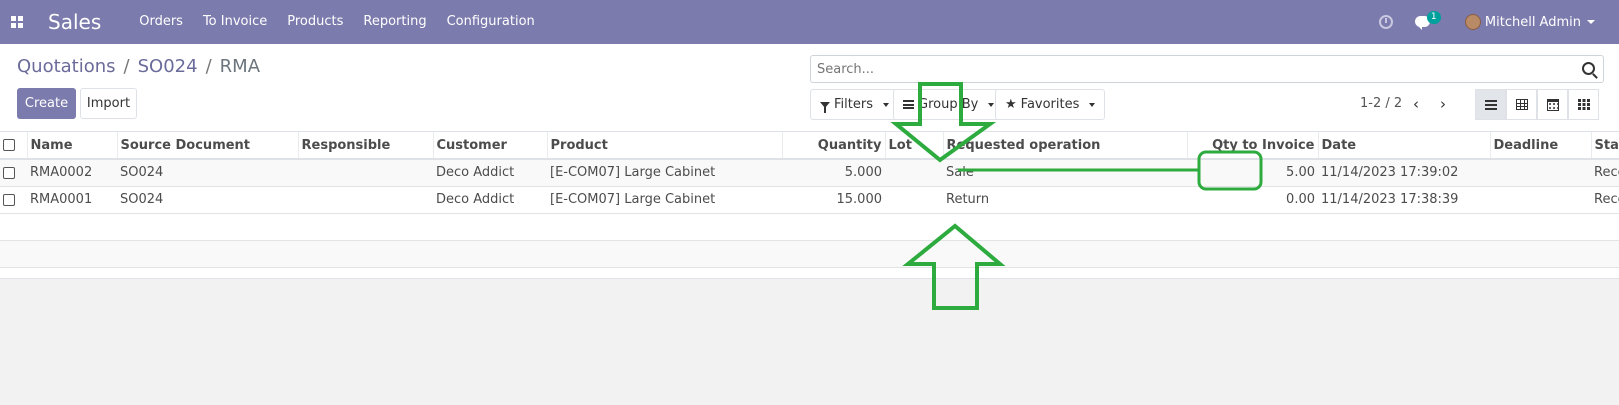 The height and width of the screenshot is (405, 1619). I want to click on group-by-button: Group By, so click(949, 104).